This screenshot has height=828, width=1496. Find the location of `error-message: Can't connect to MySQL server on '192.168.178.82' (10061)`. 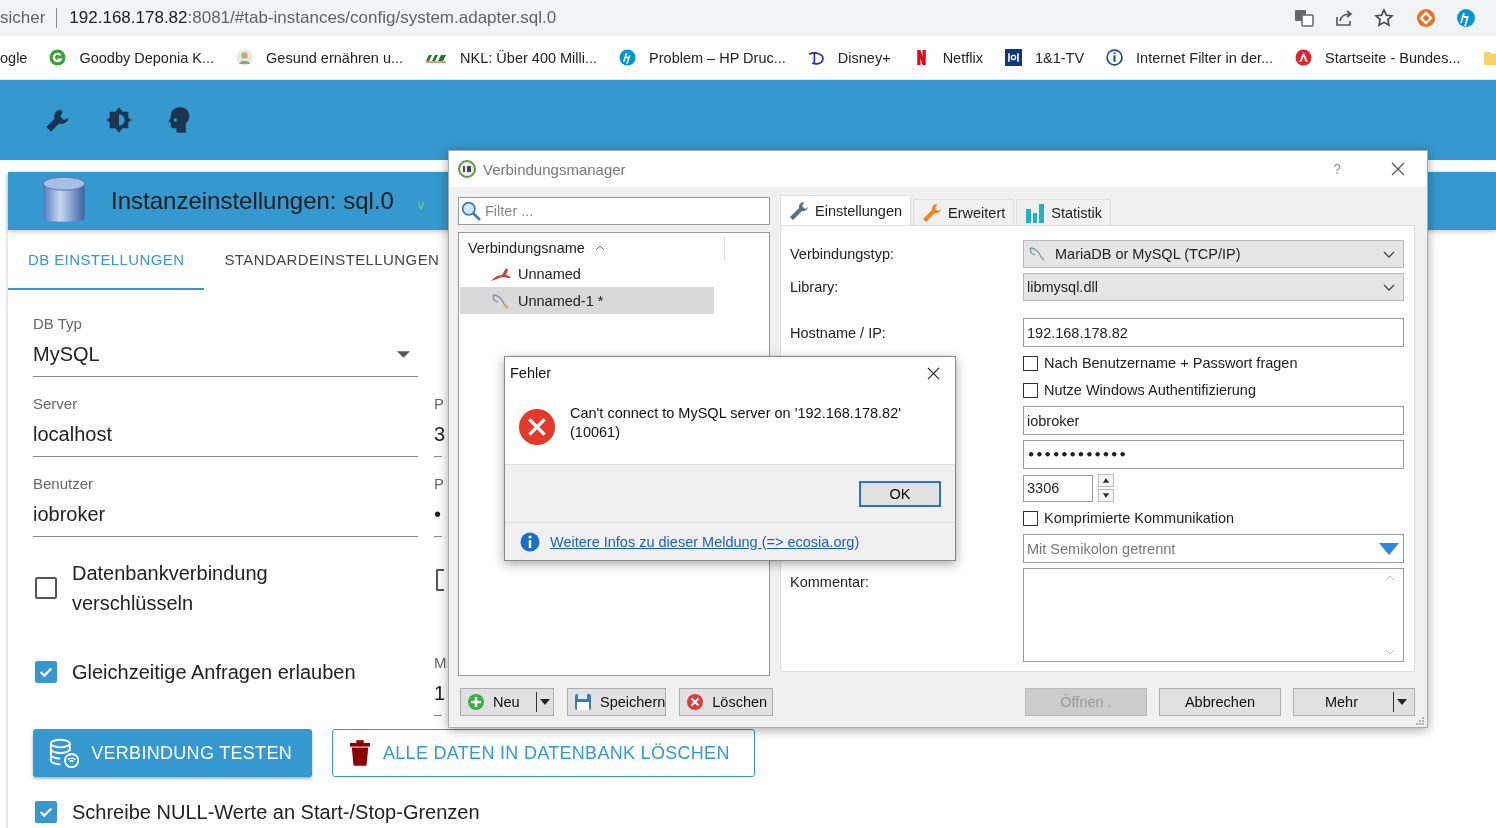

error-message: Can't connect to MySQL server on '192.168.178.82' (10061) is located at coordinates (735, 422).